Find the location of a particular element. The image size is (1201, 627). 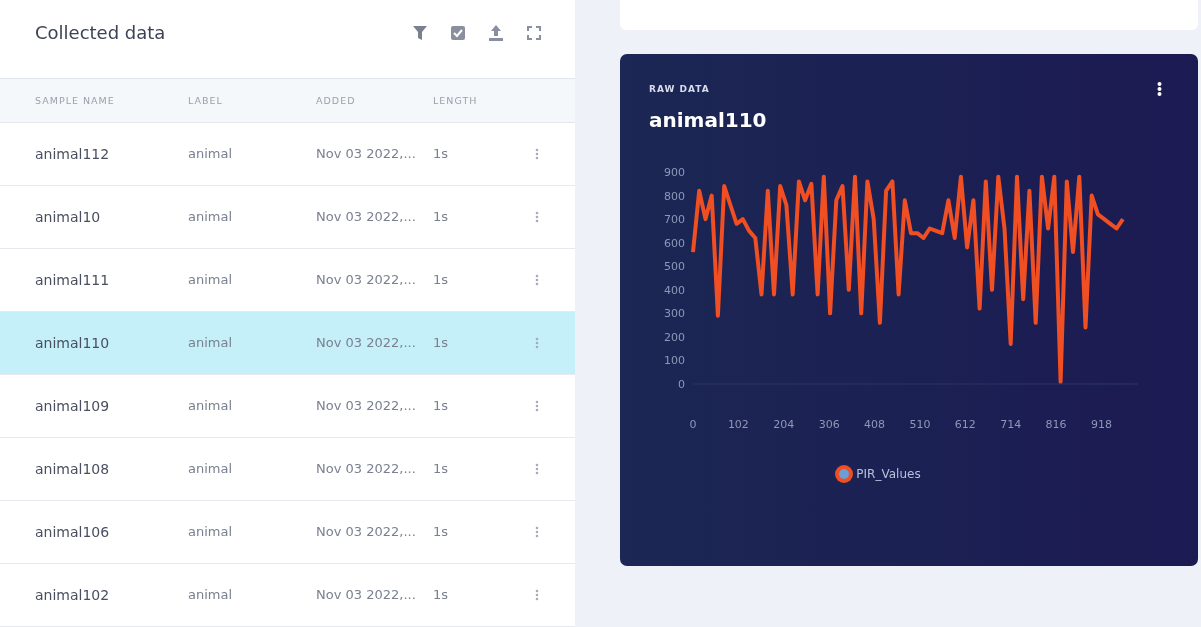

panel-title: Collected data is located at coordinates (100, 33).